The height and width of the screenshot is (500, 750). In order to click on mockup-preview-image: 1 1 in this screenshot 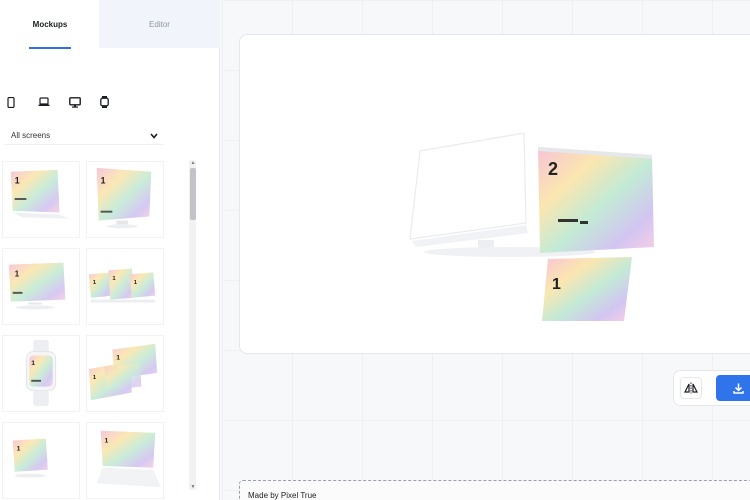, I will do `click(123, 372)`.